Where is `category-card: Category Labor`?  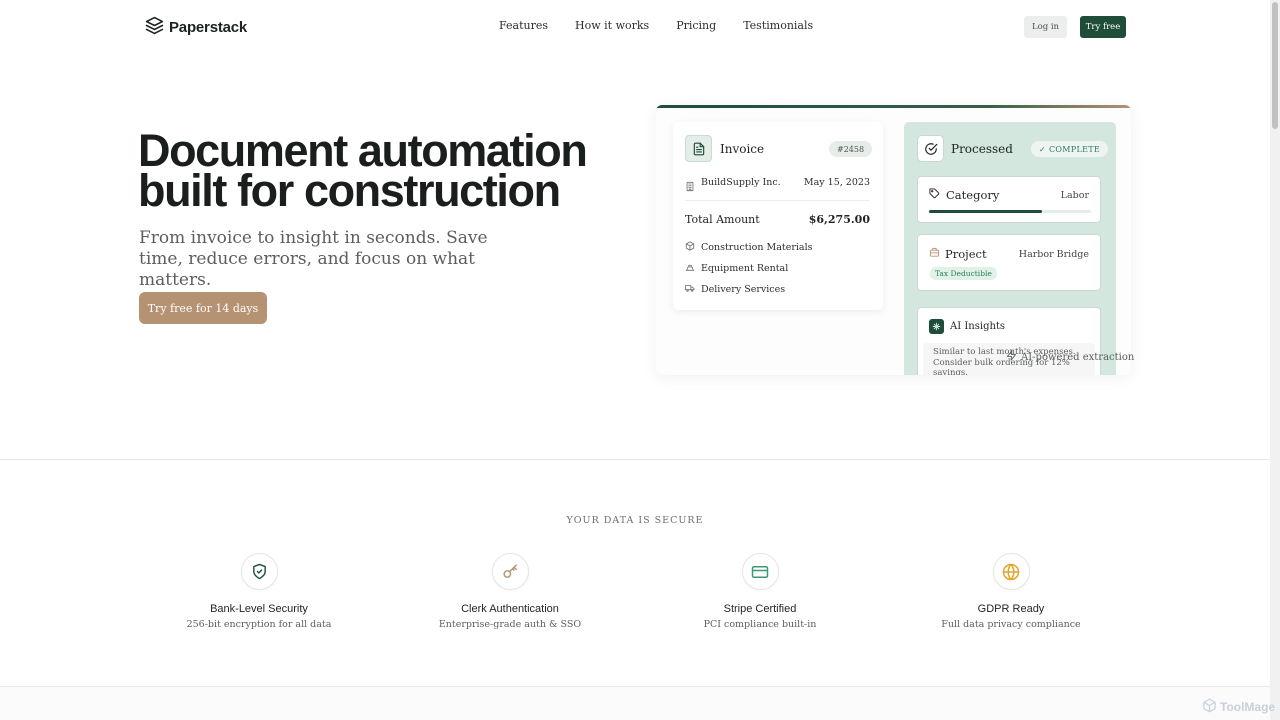
category-card: Category Labor is located at coordinates (1009, 199).